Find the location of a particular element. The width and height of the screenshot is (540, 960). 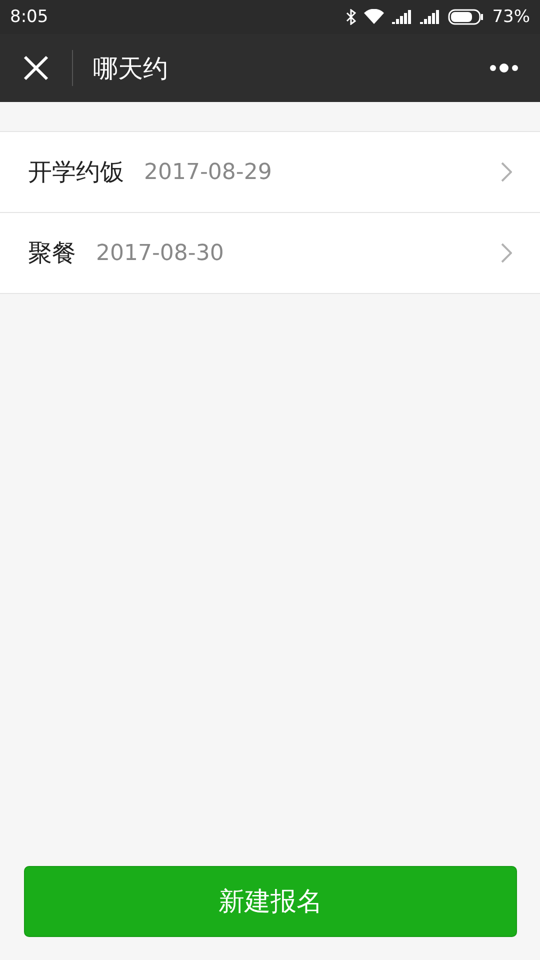

battery-percentage: 73% is located at coordinates (511, 17).